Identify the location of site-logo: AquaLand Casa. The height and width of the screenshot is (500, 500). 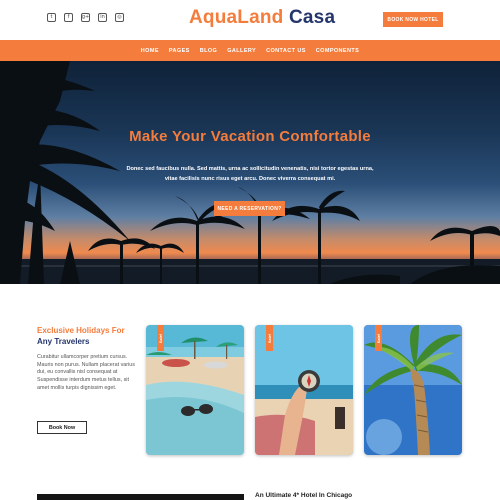
(262, 18).